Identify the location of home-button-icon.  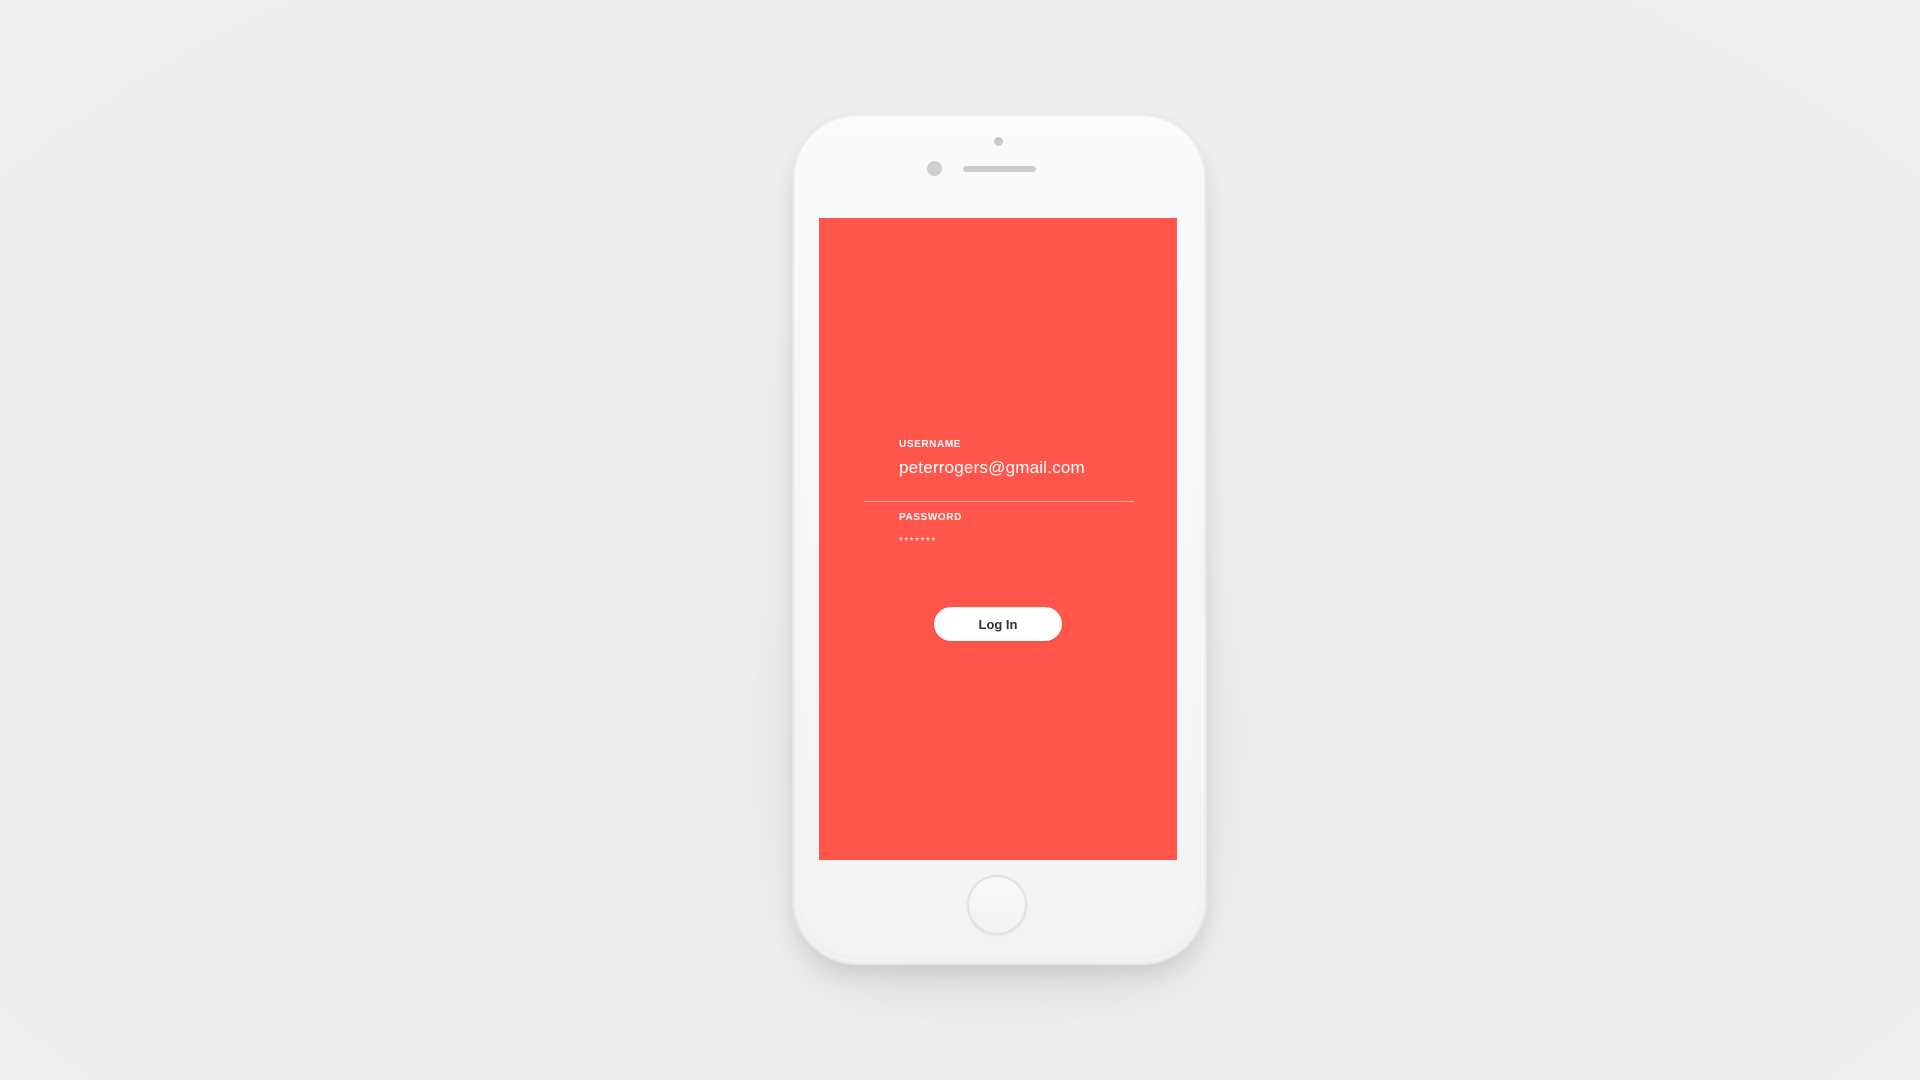
(997, 905).